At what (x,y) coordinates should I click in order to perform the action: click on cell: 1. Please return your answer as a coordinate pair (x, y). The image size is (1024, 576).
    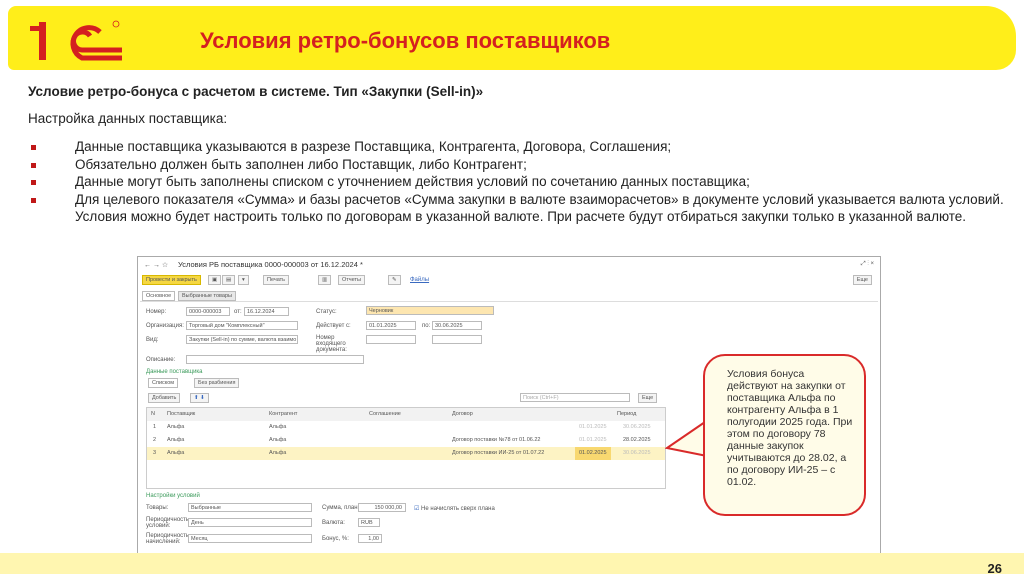
    Looking at the image, I should click on (155, 427).